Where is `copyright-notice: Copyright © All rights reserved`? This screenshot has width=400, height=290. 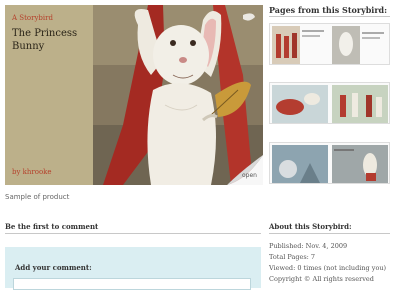
copyright-notice: Copyright © All rights reserved is located at coordinates (321, 279).